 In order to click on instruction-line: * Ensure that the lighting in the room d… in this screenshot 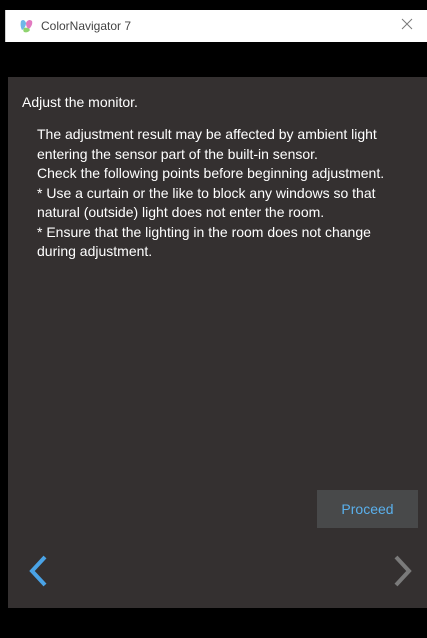, I will do `click(204, 231)`.